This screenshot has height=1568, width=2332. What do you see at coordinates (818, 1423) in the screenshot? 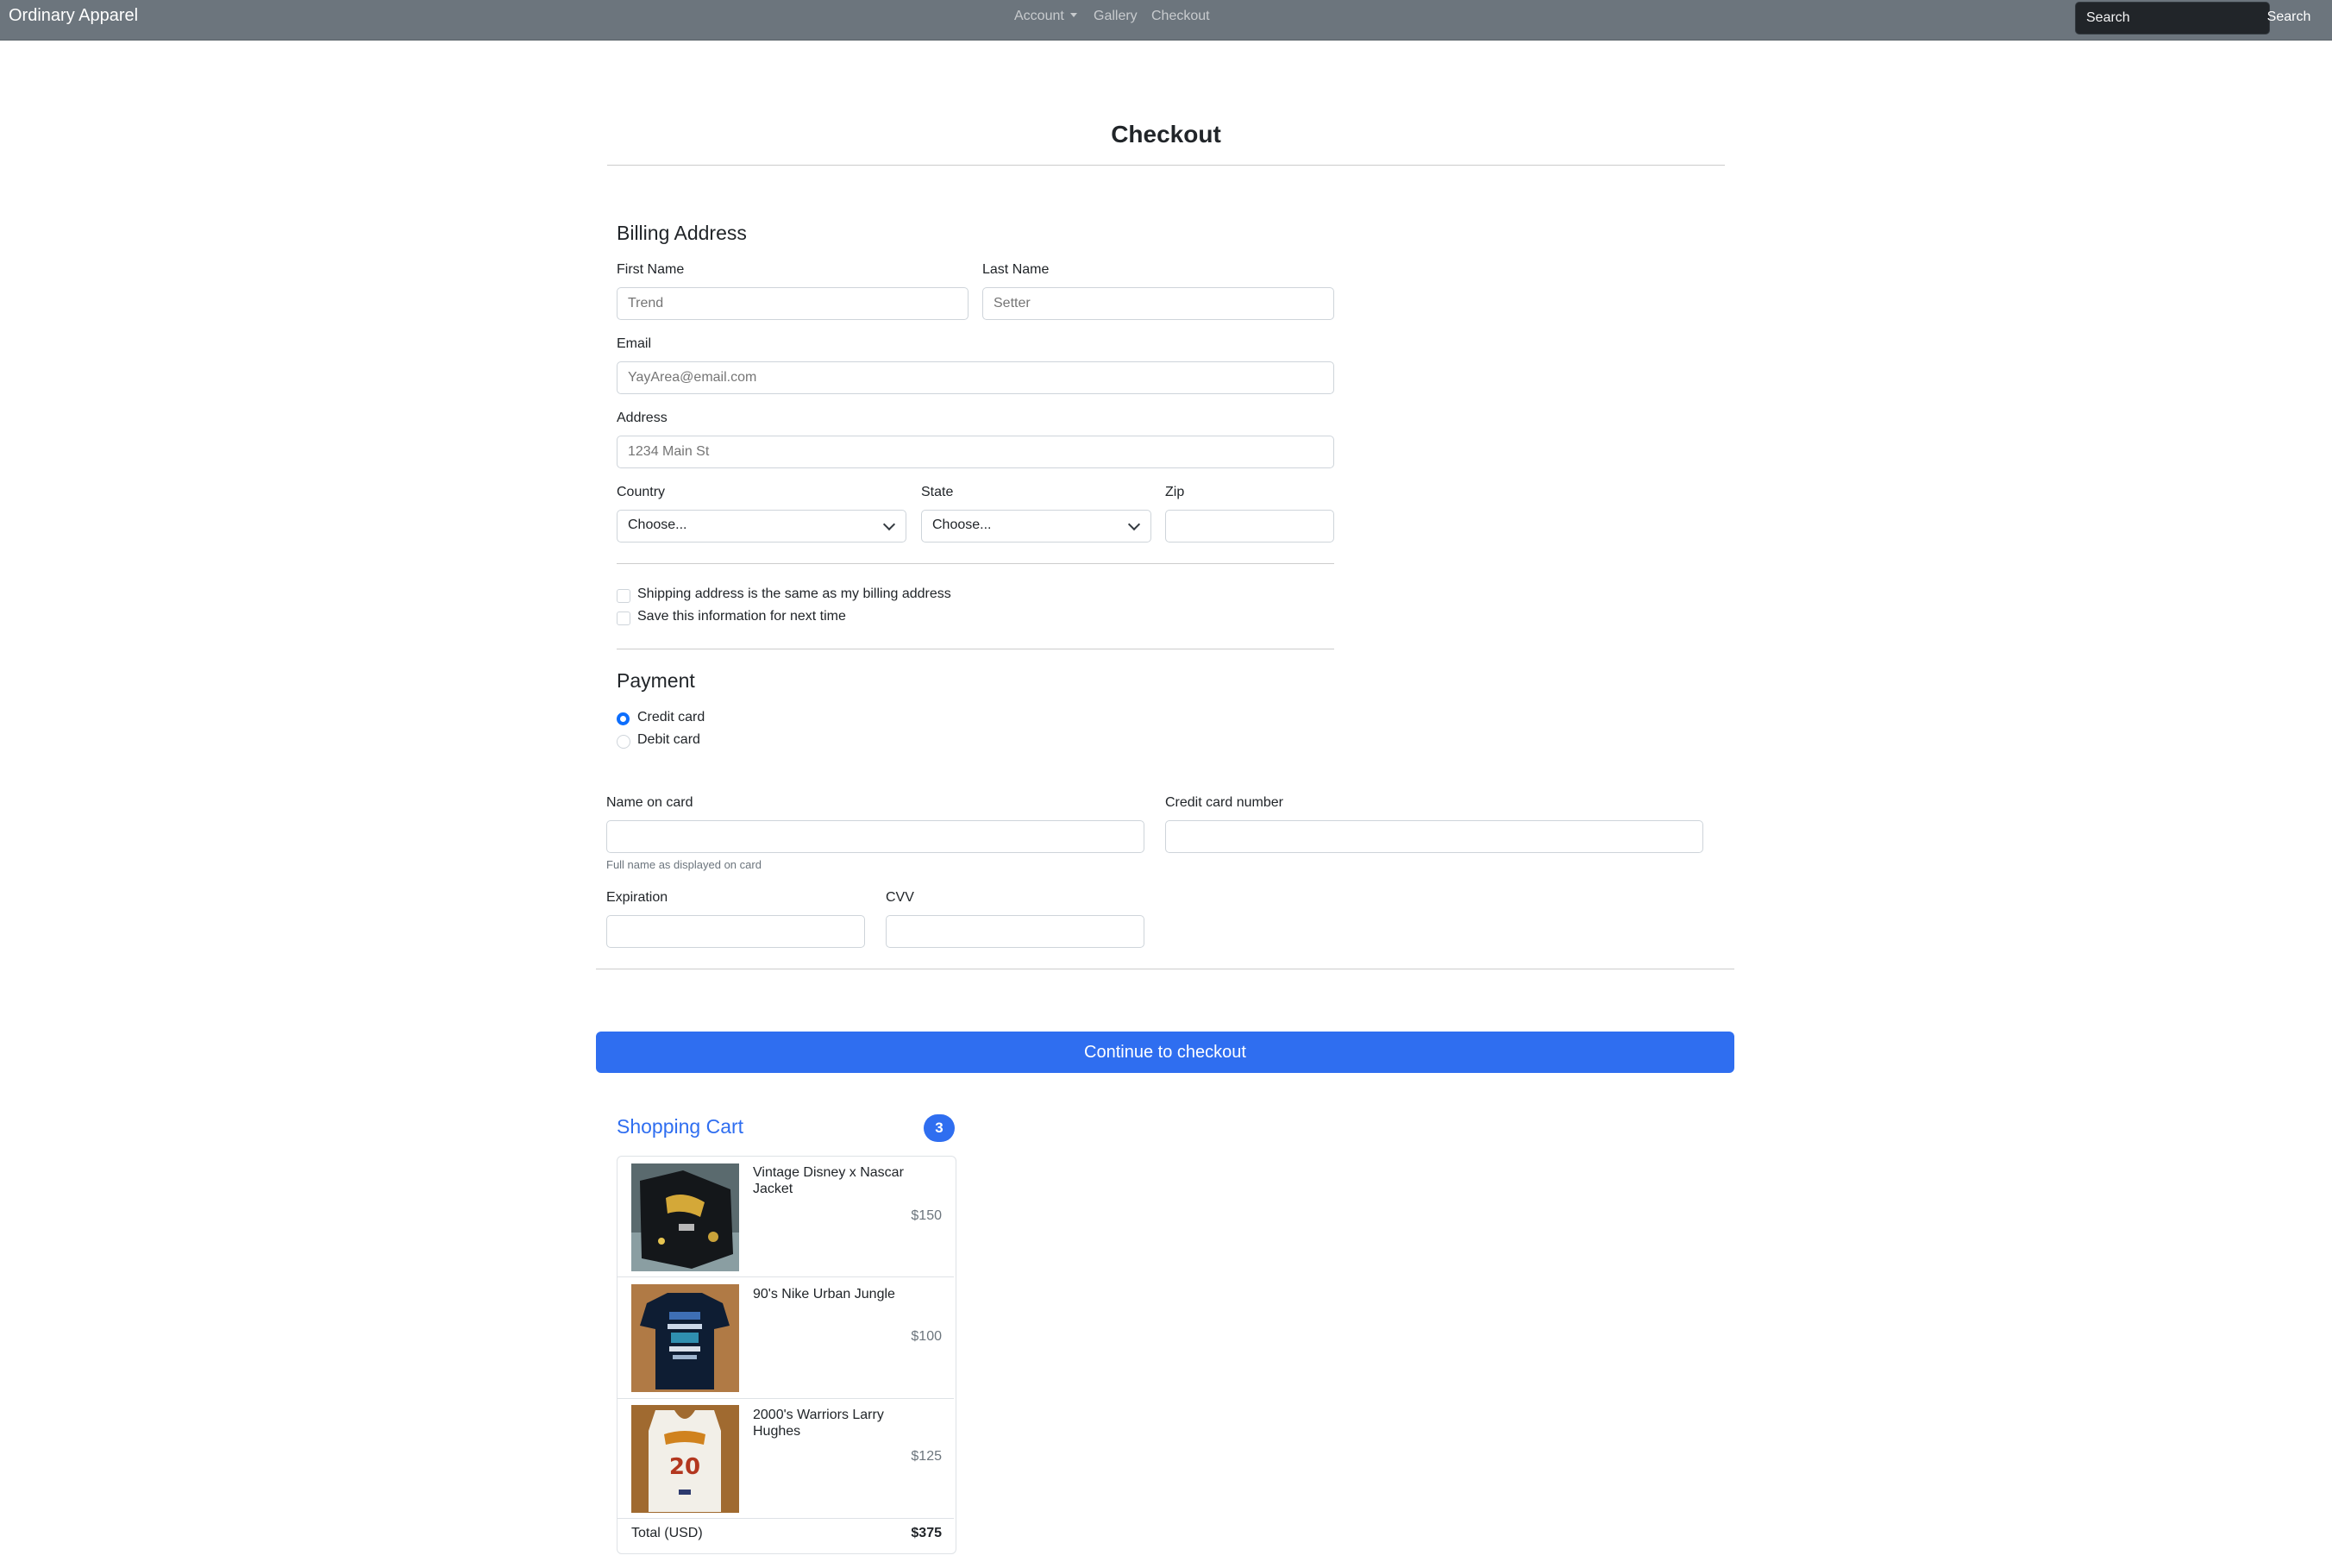
I see `cart-item-name: 2000's Warriors Larry Hughes` at bounding box center [818, 1423].